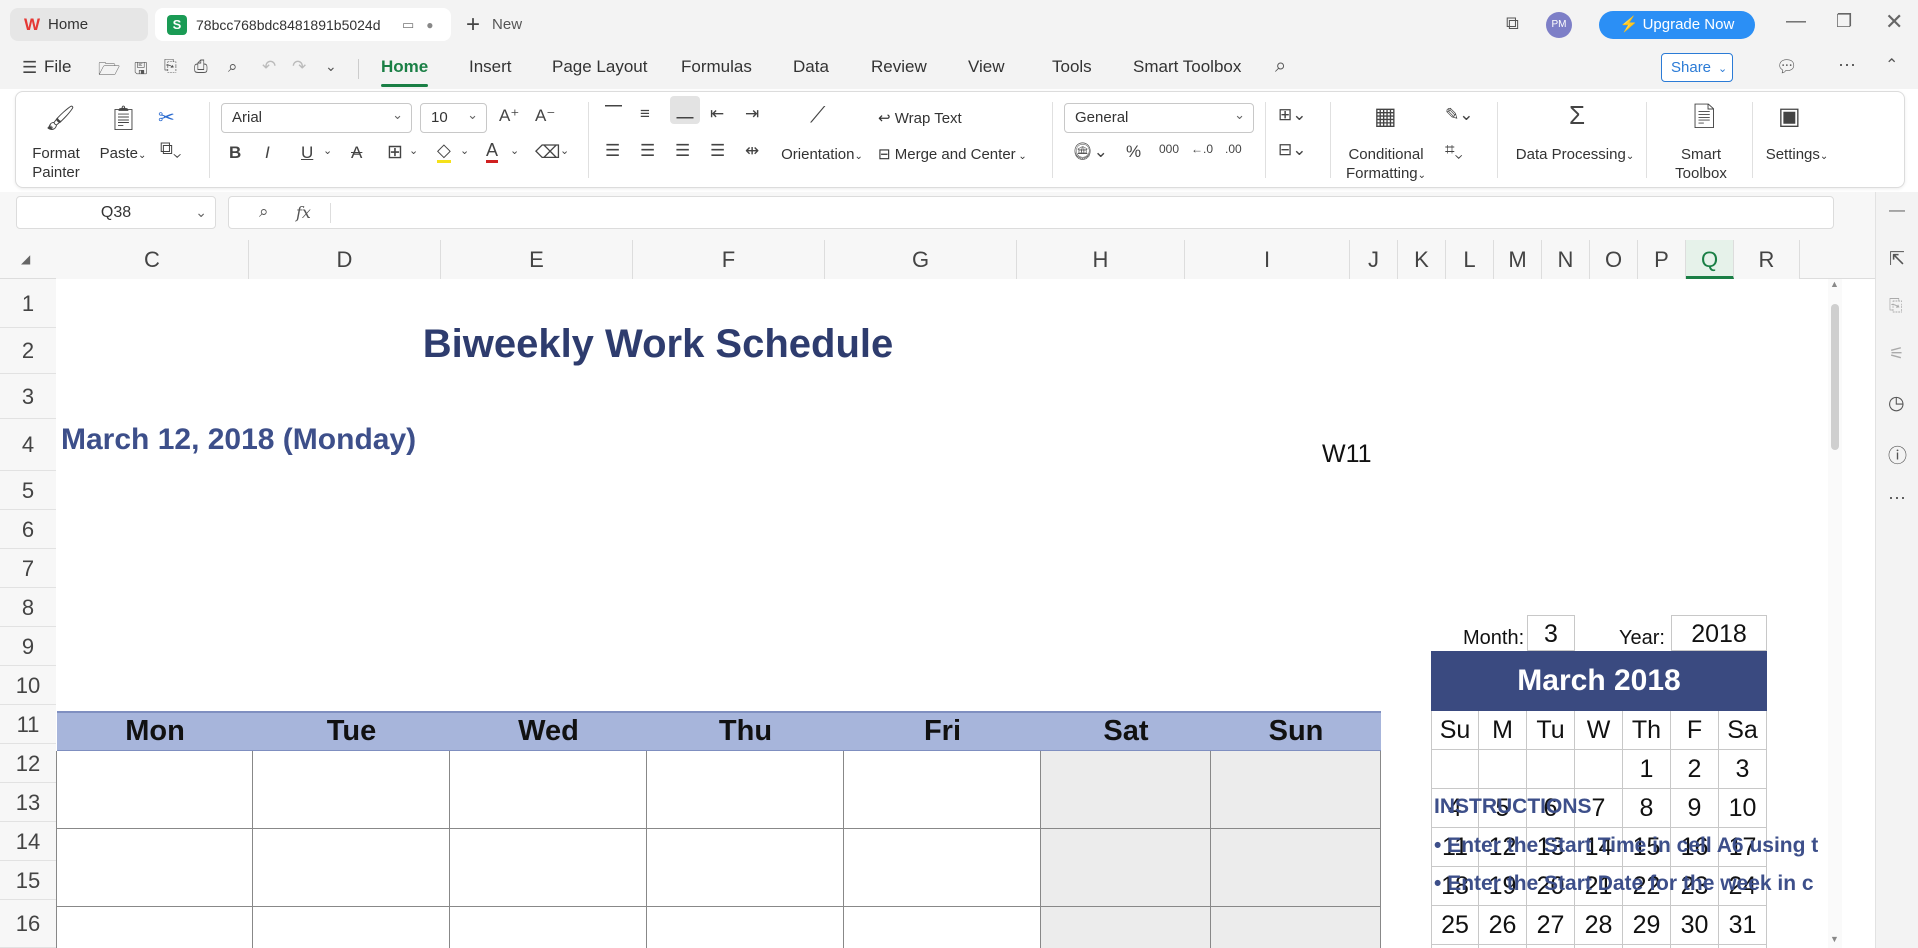 This screenshot has width=1918, height=948. What do you see at coordinates (1422, 259) in the screenshot?
I see `column-header: K` at bounding box center [1422, 259].